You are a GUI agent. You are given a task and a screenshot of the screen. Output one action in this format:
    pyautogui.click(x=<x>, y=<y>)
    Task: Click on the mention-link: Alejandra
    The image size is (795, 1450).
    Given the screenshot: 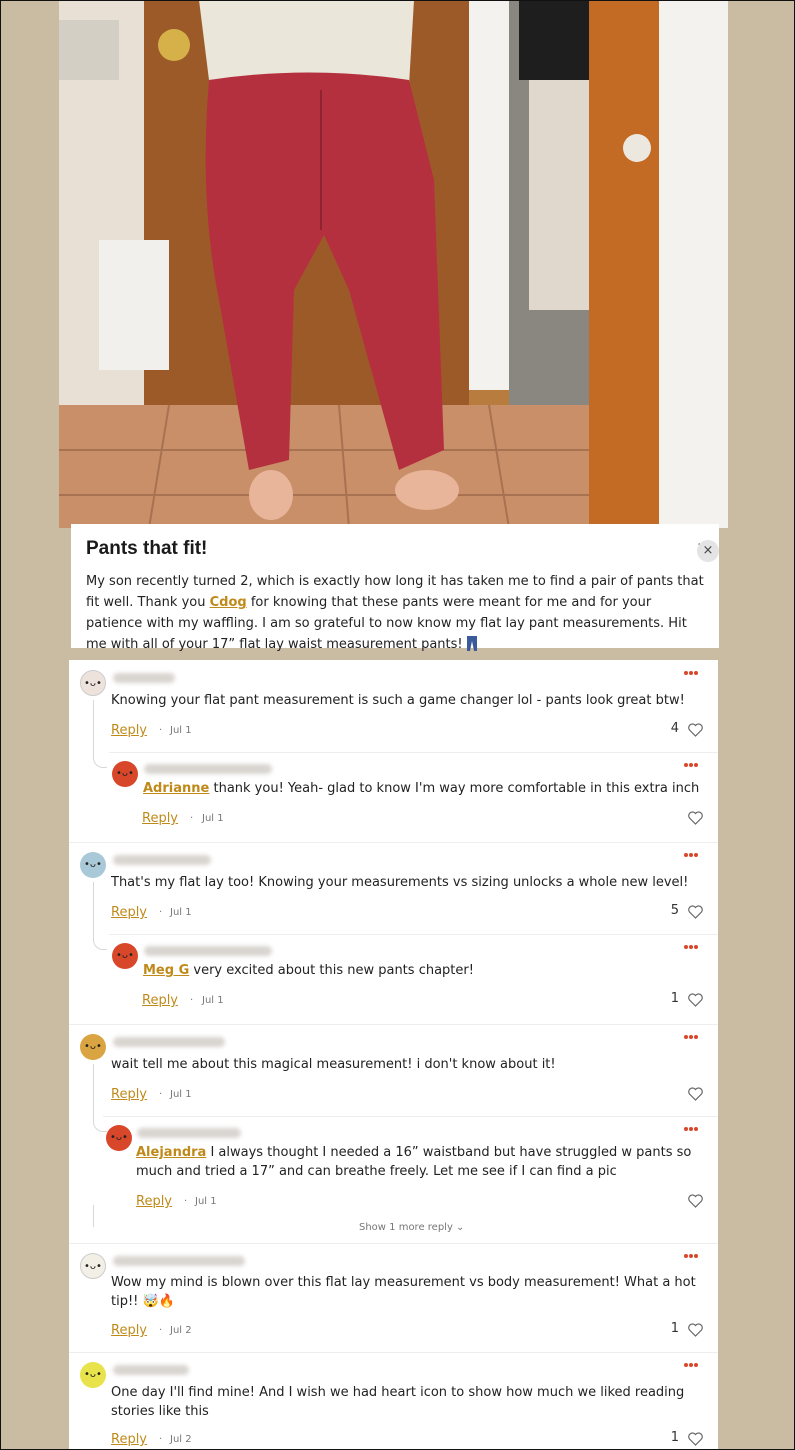 What is the action you would take?
    pyautogui.click(x=171, y=1152)
    